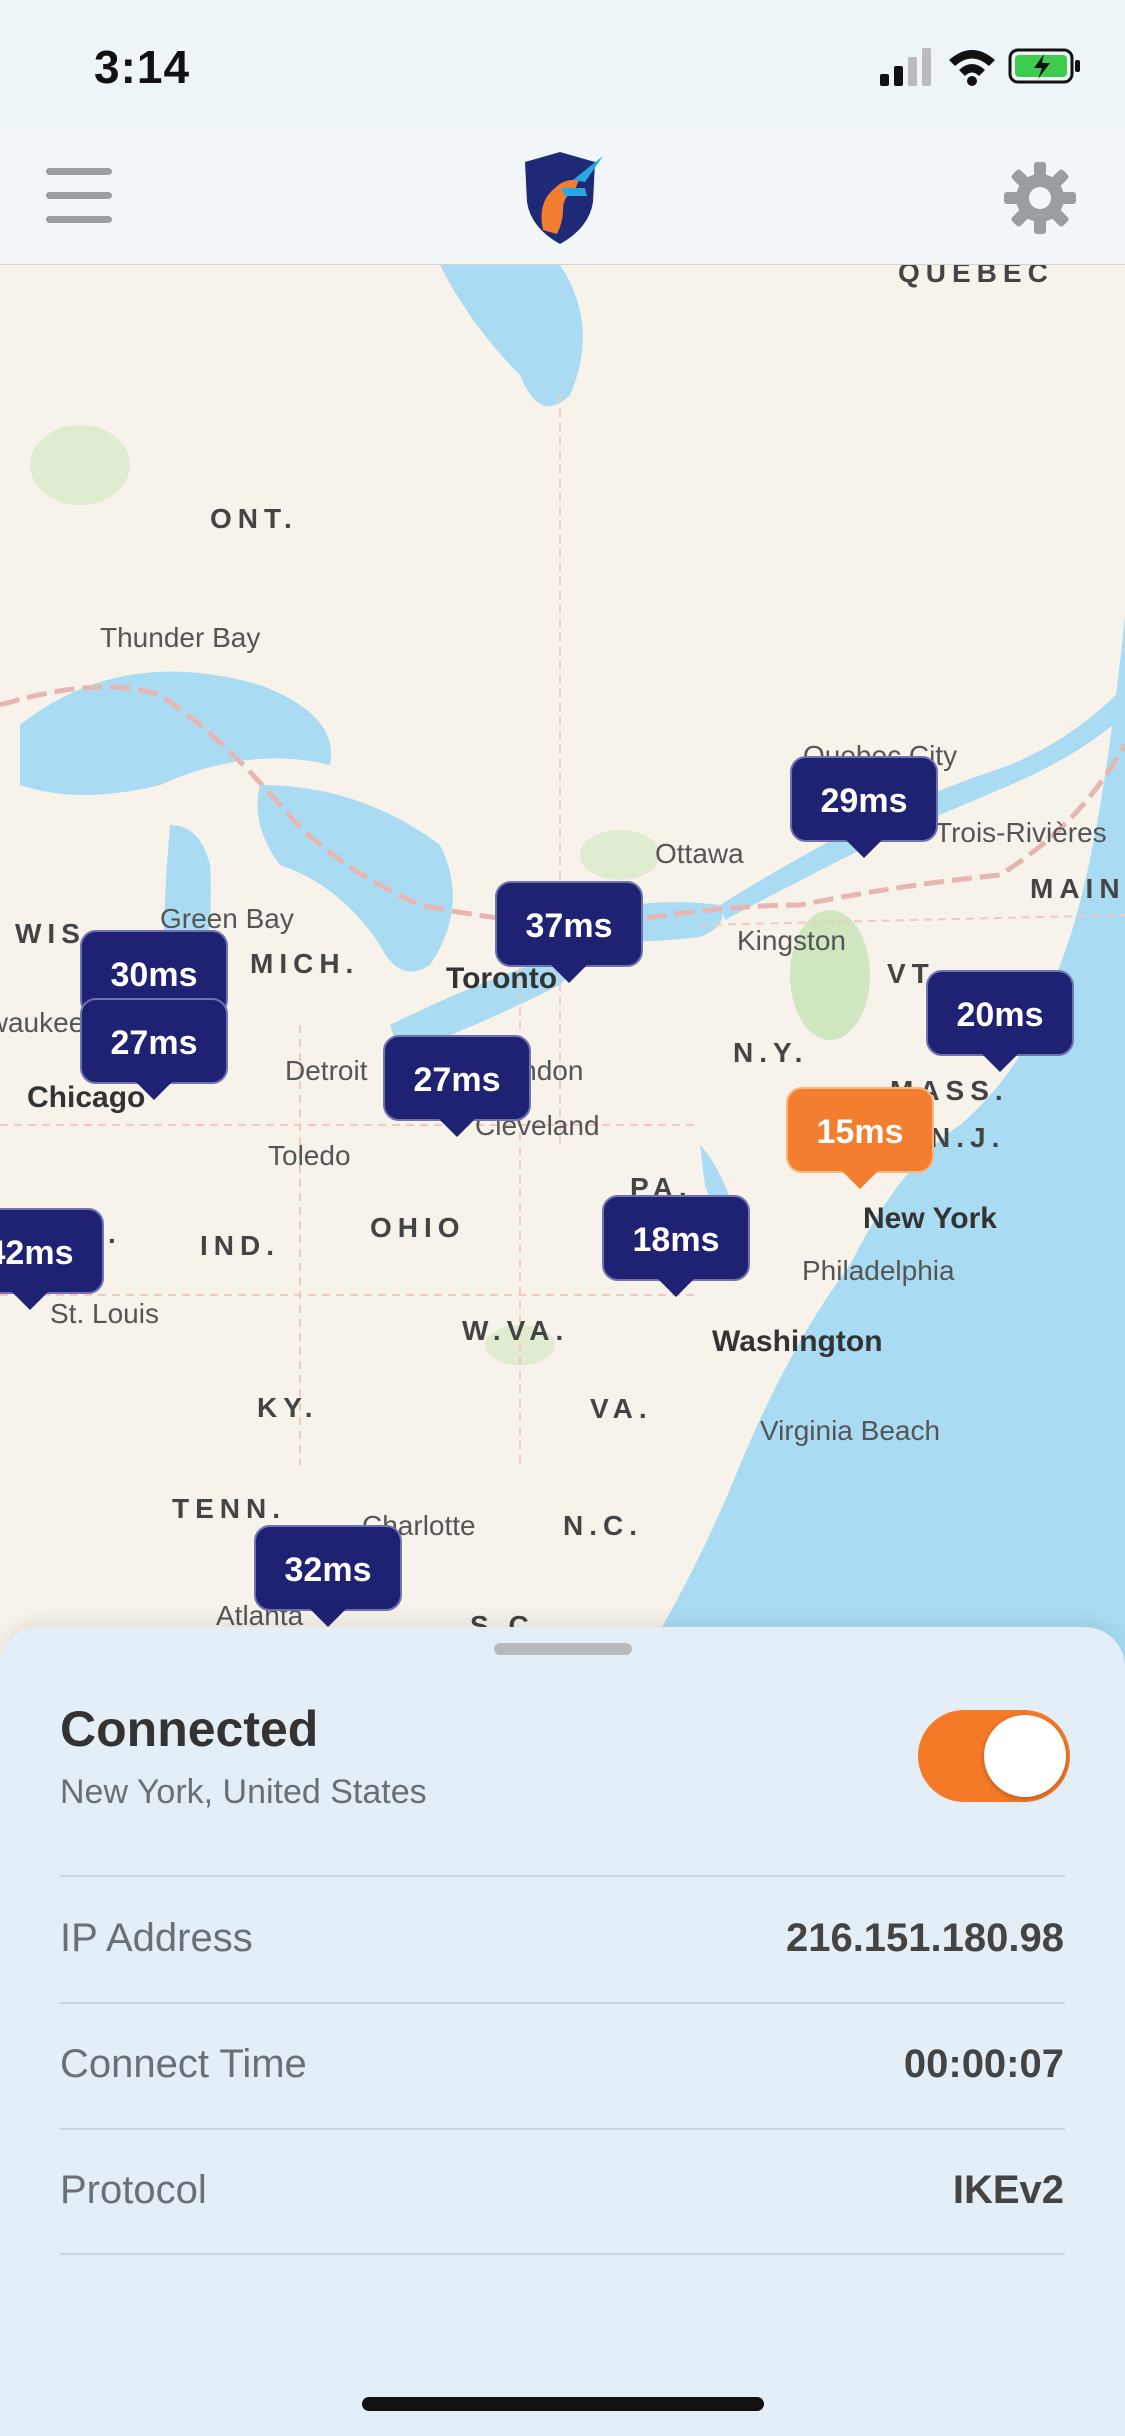 This screenshot has height=2436, width=1125. What do you see at coordinates (930, 1218) in the screenshot?
I see `city-label-new-york: New York` at bounding box center [930, 1218].